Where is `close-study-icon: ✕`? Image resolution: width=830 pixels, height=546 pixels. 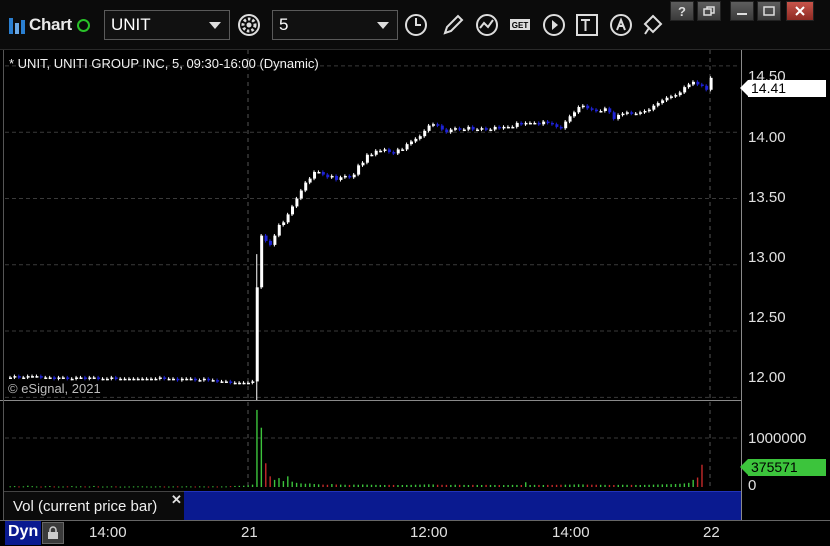 close-study-icon: ✕ is located at coordinates (176, 500).